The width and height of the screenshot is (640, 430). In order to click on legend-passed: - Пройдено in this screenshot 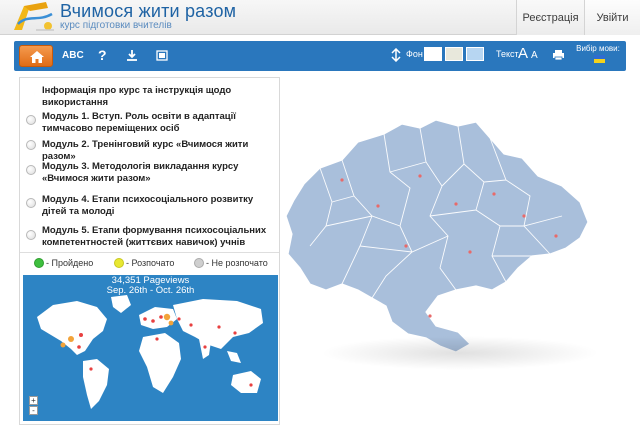, I will do `click(70, 263)`.